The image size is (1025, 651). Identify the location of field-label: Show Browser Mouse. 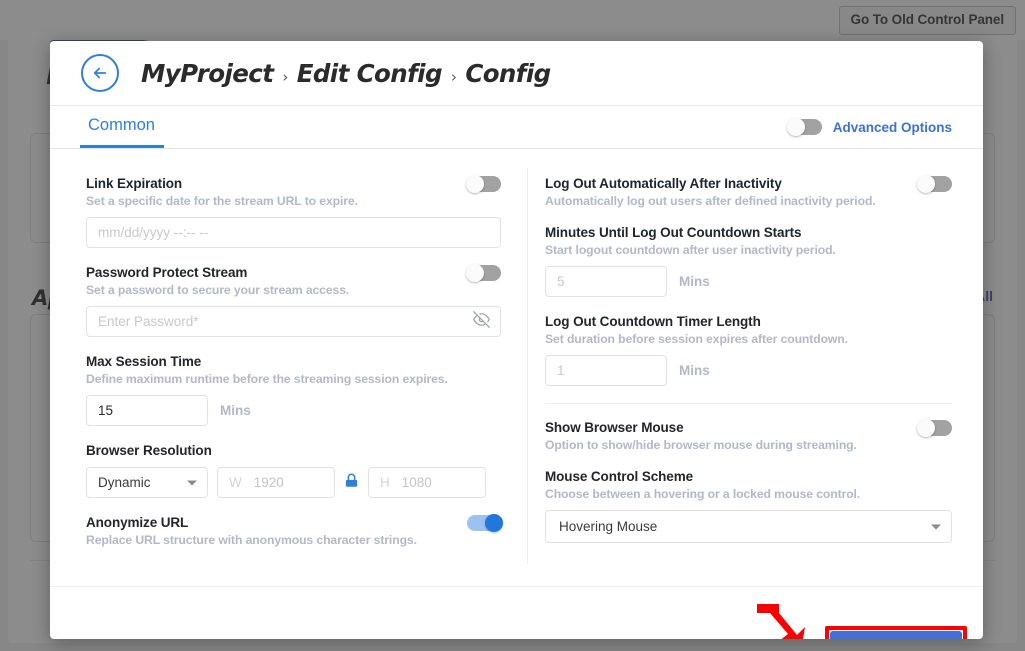
(614, 427).